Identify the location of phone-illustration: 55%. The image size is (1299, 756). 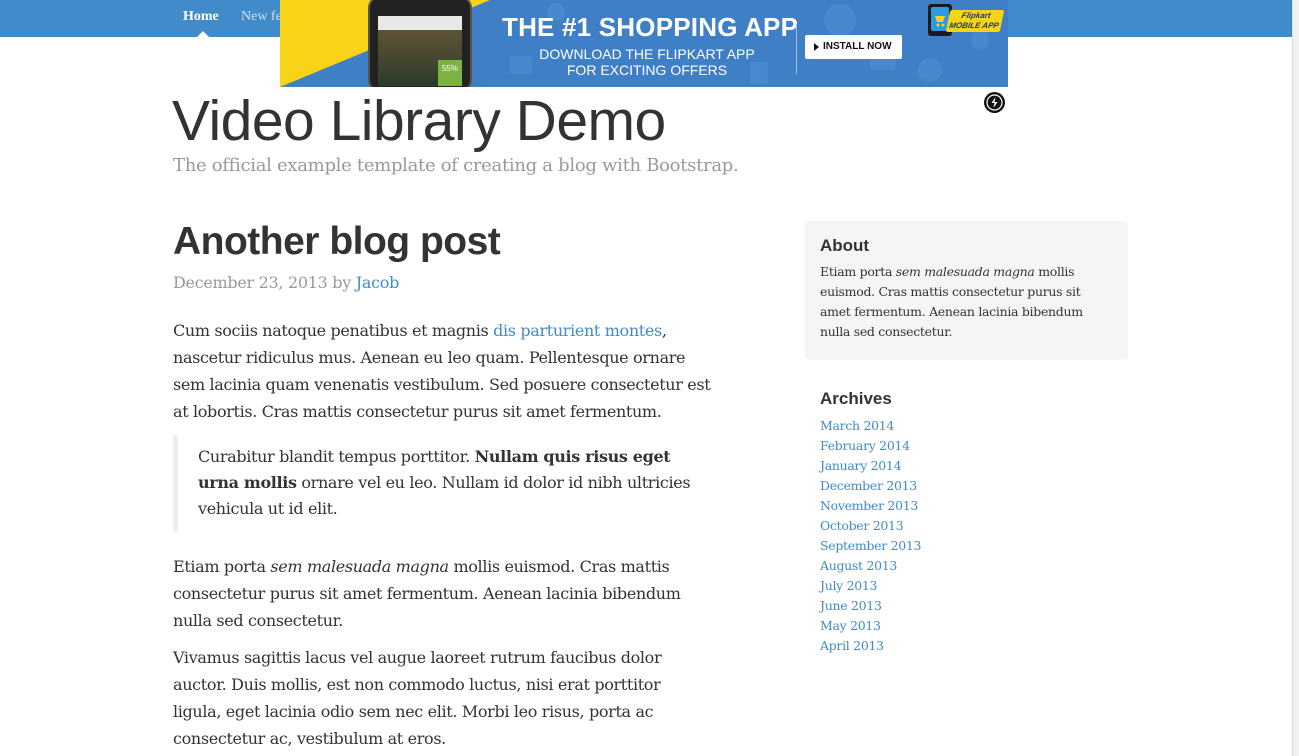
(420, 43).